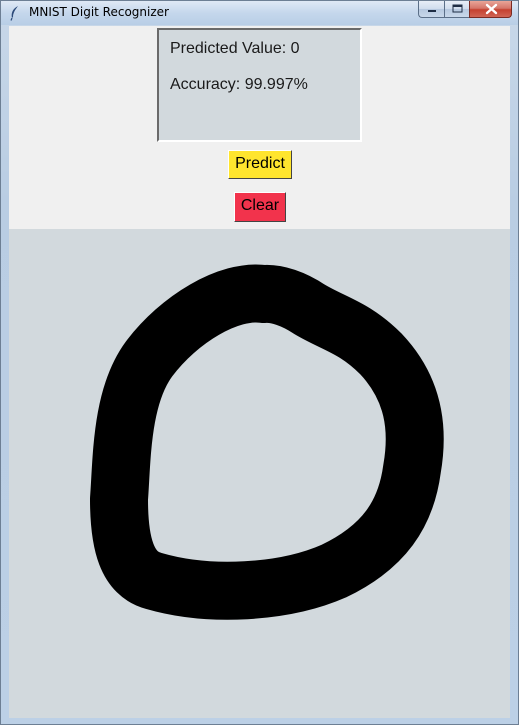  I want to click on feather-icon, so click(15, 13).